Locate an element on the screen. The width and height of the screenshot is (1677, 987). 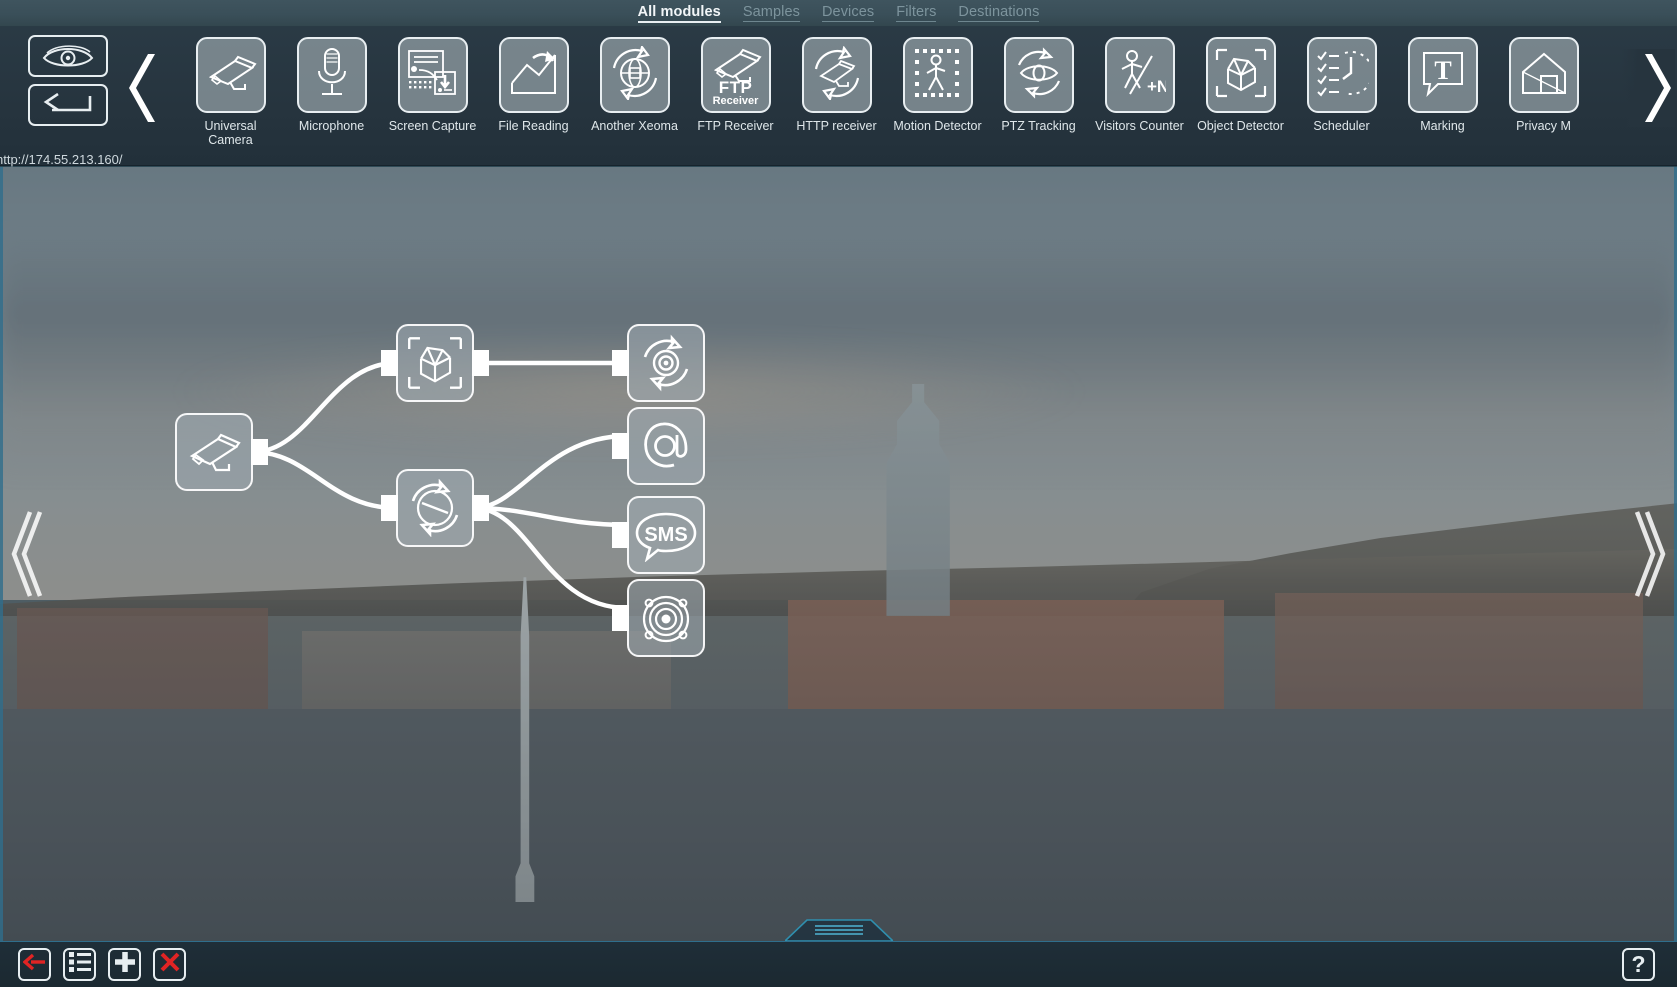
list-icon is located at coordinates (79, 964).